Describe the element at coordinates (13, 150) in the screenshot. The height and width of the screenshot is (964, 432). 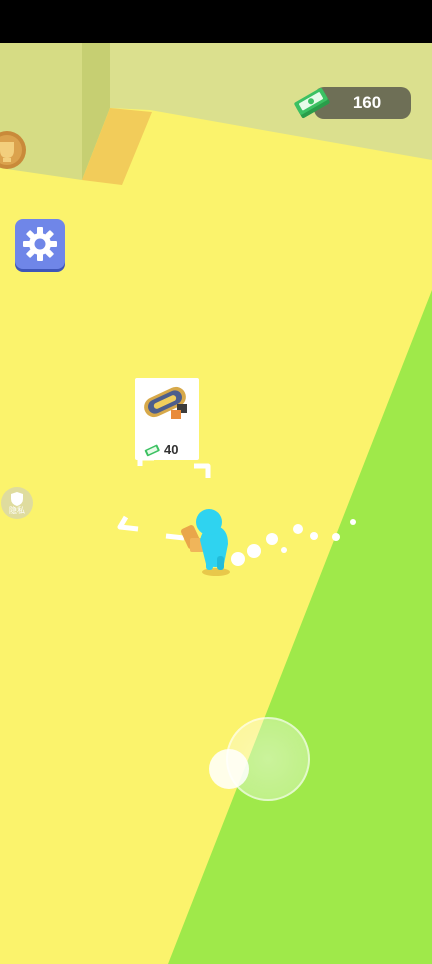
I see `trophy-icon` at that location.